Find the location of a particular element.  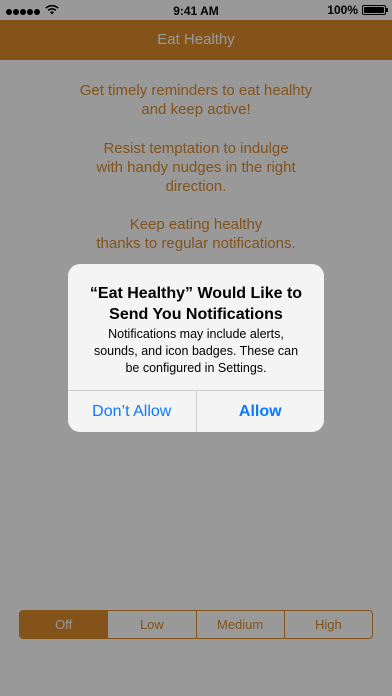

alert-actions: Don’t Allow Allow is located at coordinates (196, 411).